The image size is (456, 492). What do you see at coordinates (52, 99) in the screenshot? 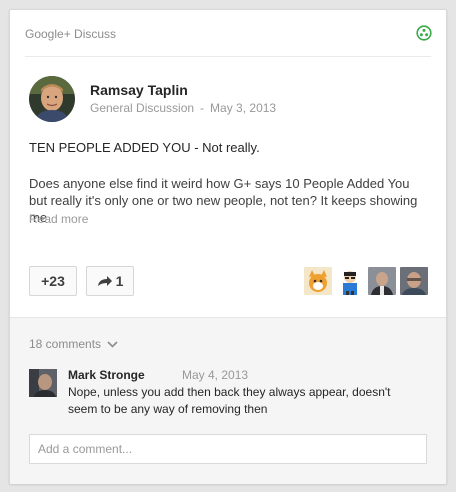
I see `author-avatar` at bounding box center [52, 99].